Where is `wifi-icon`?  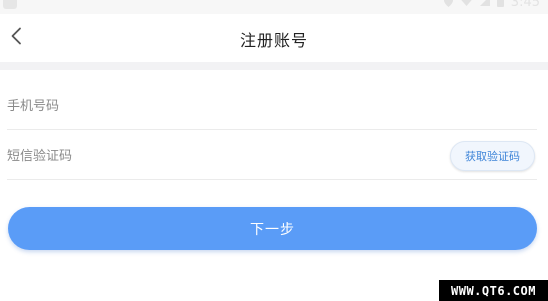 wifi-icon is located at coordinates (466, 5).